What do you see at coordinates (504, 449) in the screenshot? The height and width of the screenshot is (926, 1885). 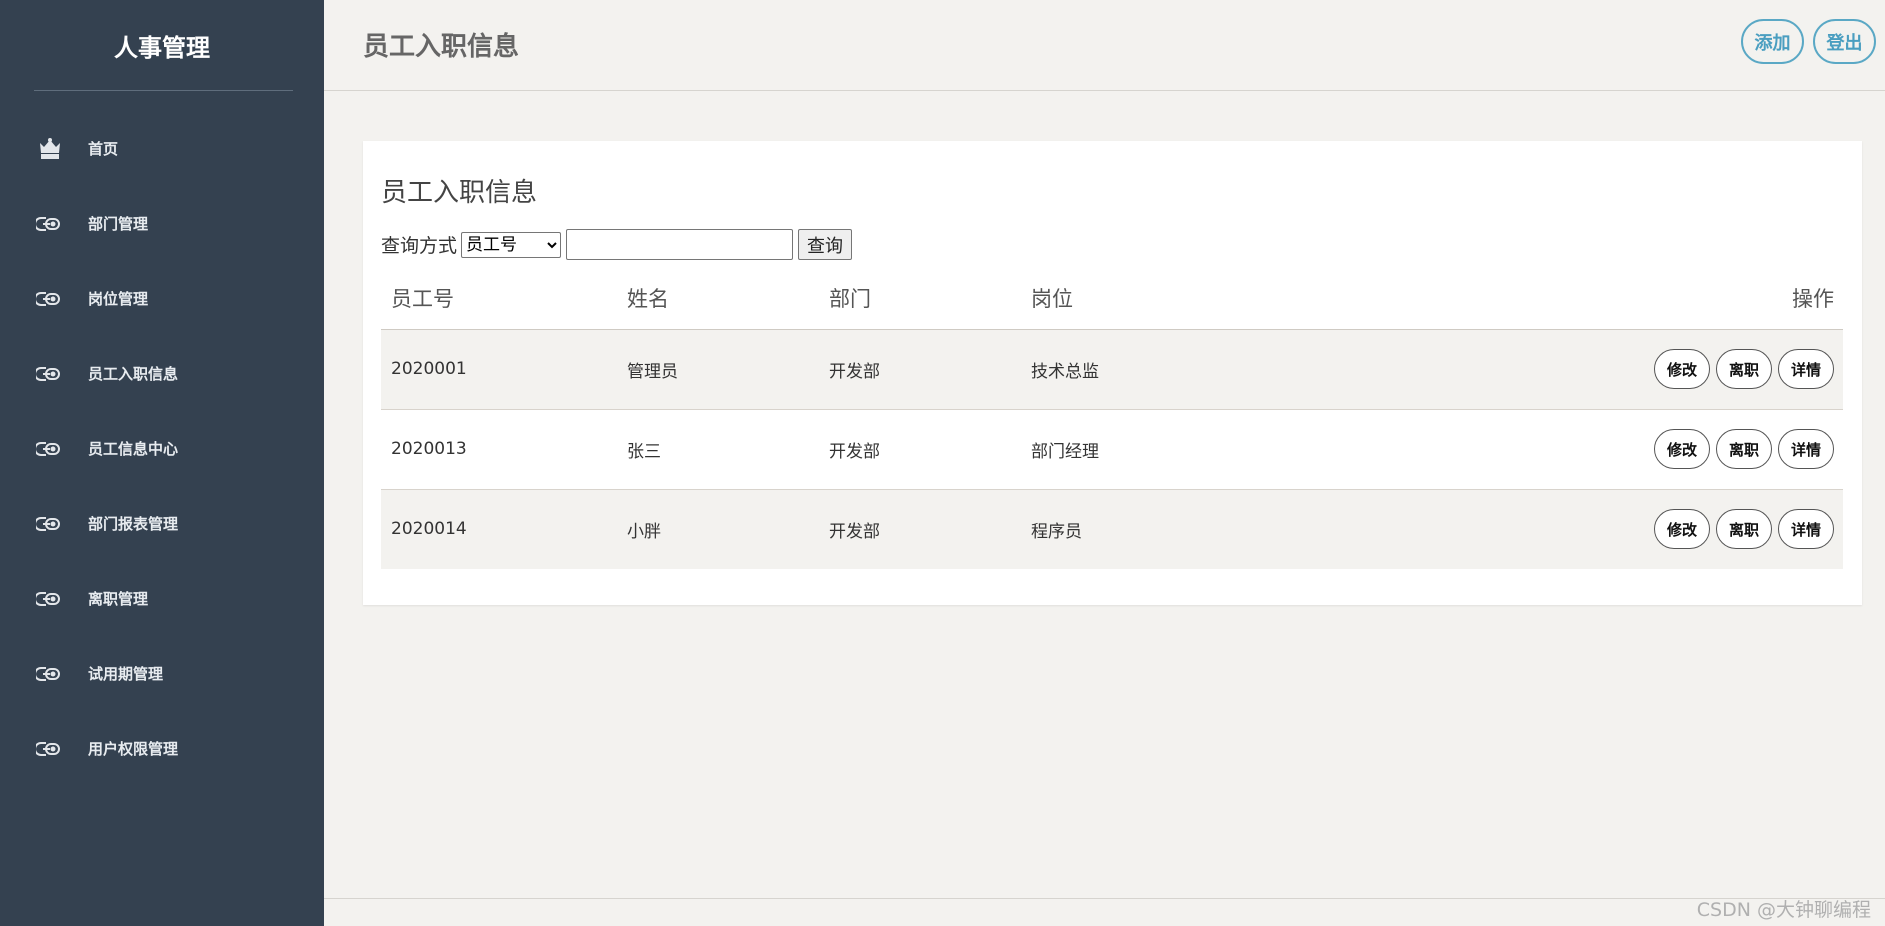 I see `cell-id: 2020013` at bounding box center [504, 449].